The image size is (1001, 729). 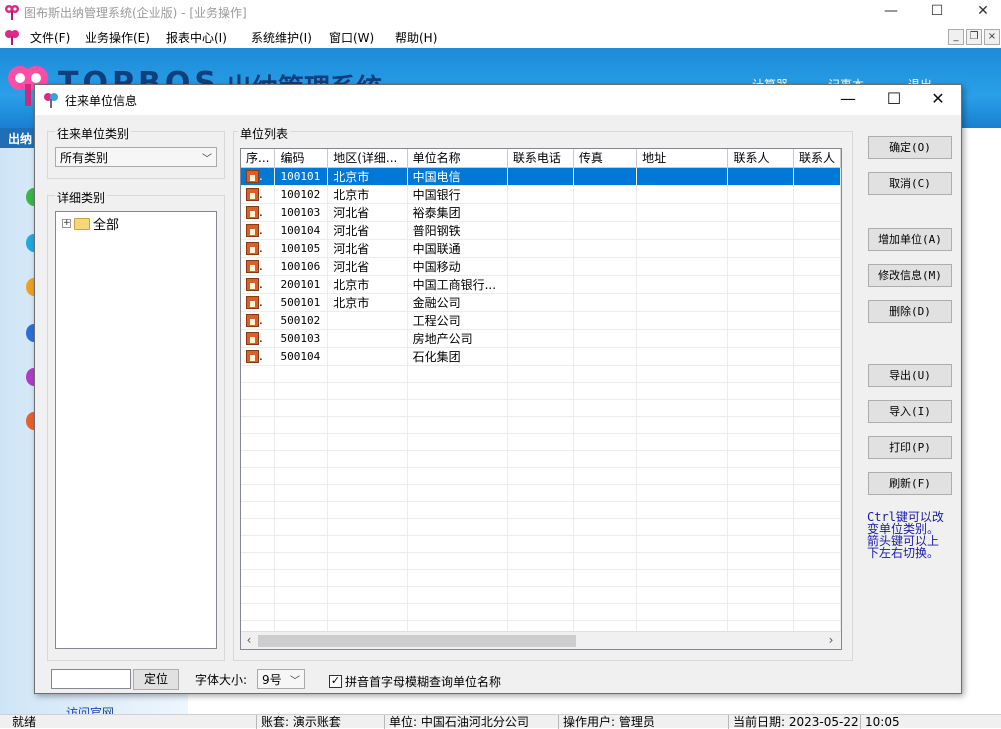 What do you see at coordinates (910, 147) in the screenshot?
I see `ok-button: 确定(O)` at bounding box center [910, 147].